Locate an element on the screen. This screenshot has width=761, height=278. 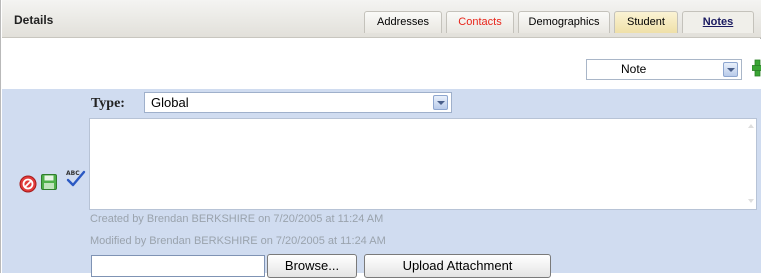
type-label: Type: is located at coordinates (108, 103).